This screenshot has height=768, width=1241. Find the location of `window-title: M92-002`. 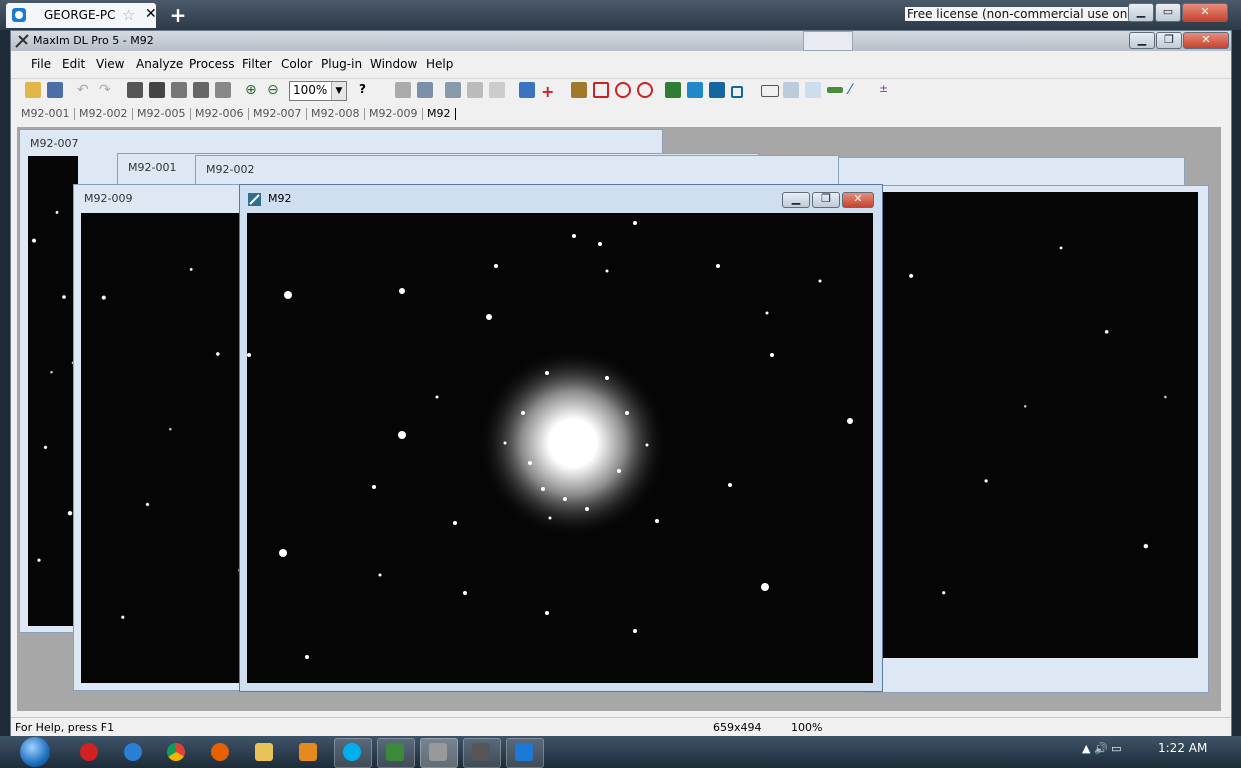

window-title: M92-002 is located at coordinates (230, 169).